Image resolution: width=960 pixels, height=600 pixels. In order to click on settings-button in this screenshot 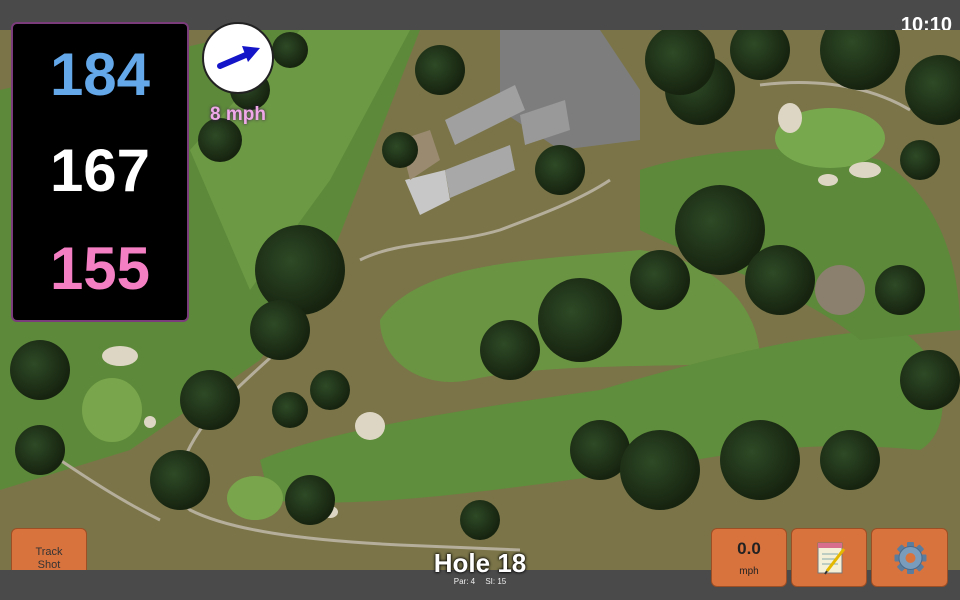, I will do `click(909, 557)`.